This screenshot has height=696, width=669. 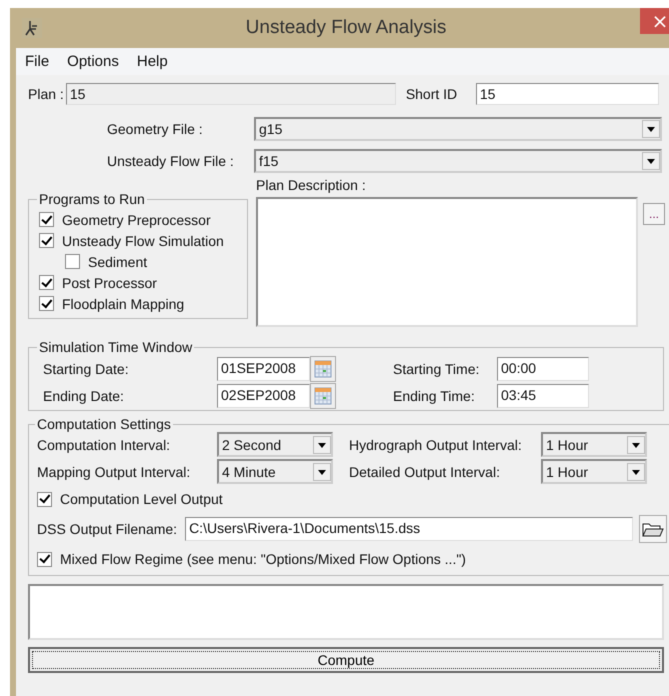 What do you see at coordinates (104, 444) in the screenshot?
I see `interval-label: Computation Interval:` at bounding box center [104, 444].